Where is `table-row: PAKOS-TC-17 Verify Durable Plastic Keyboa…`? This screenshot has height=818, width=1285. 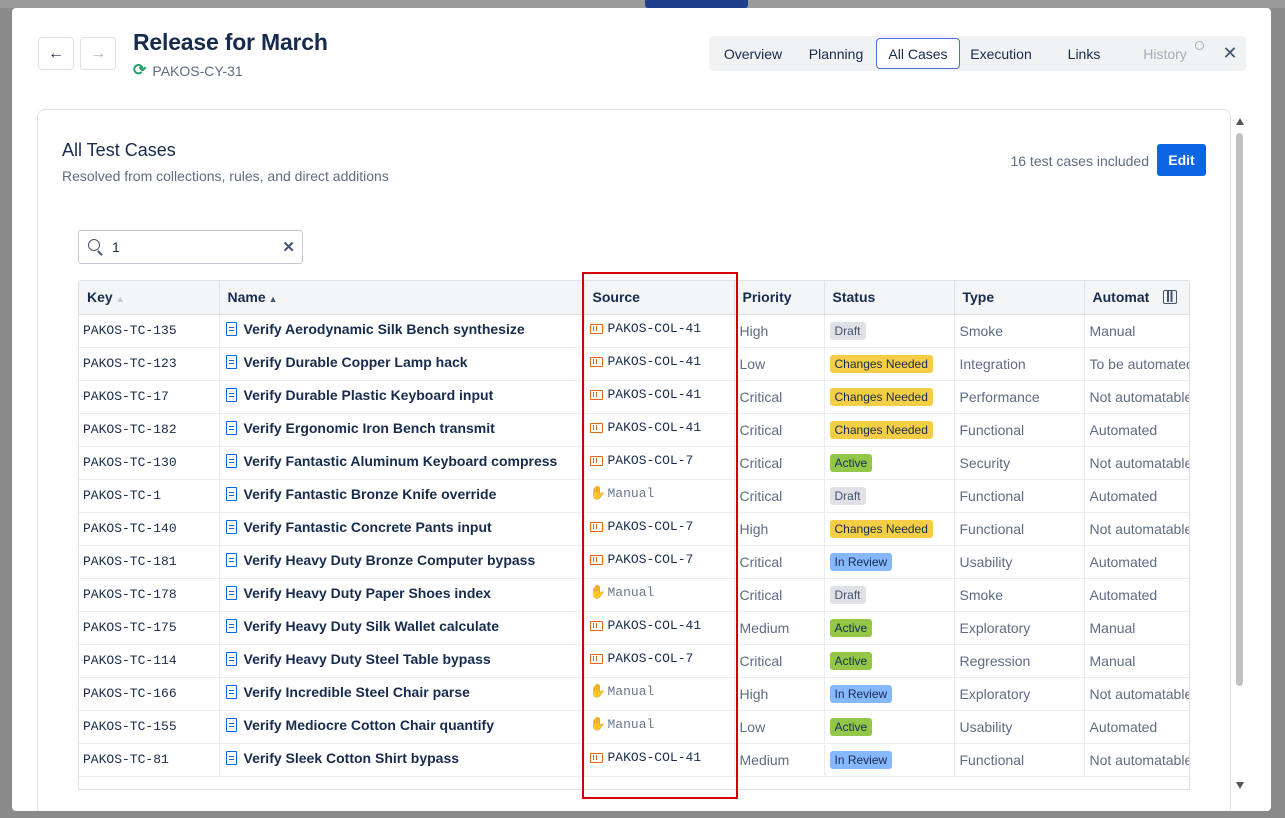
table-row: PAKOS-TC-17 Verify Durable Plastic Keyboa… is located at coordinates (634, 397).